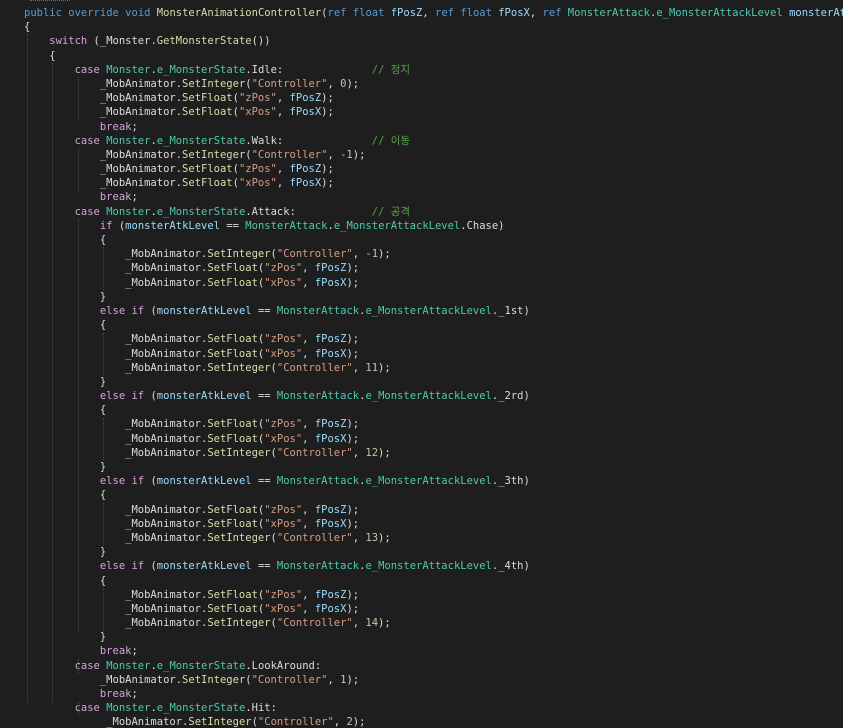 Image resolution: width=843 pixels, height=728 pixels. What do you see at coordinates (433, 70) in the screenshot?
I see `code-line: case Monster.e_MonsterState.Idle: // 정지` at bounding box center [433, 70].